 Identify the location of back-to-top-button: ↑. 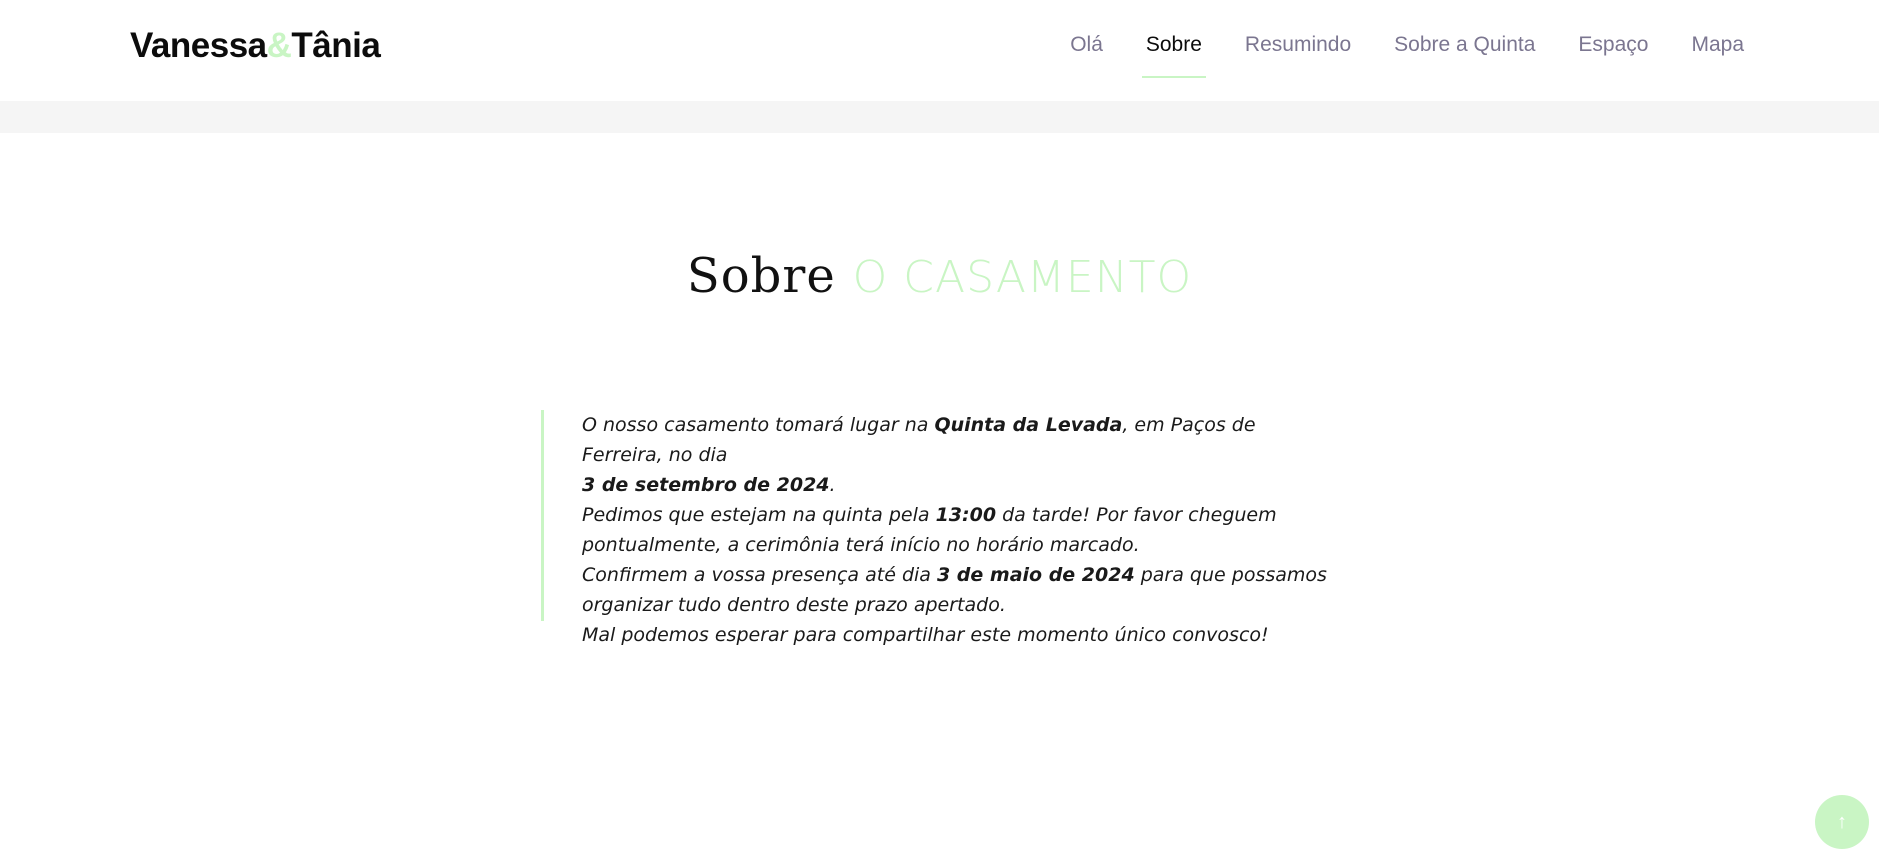
(1842, 822).